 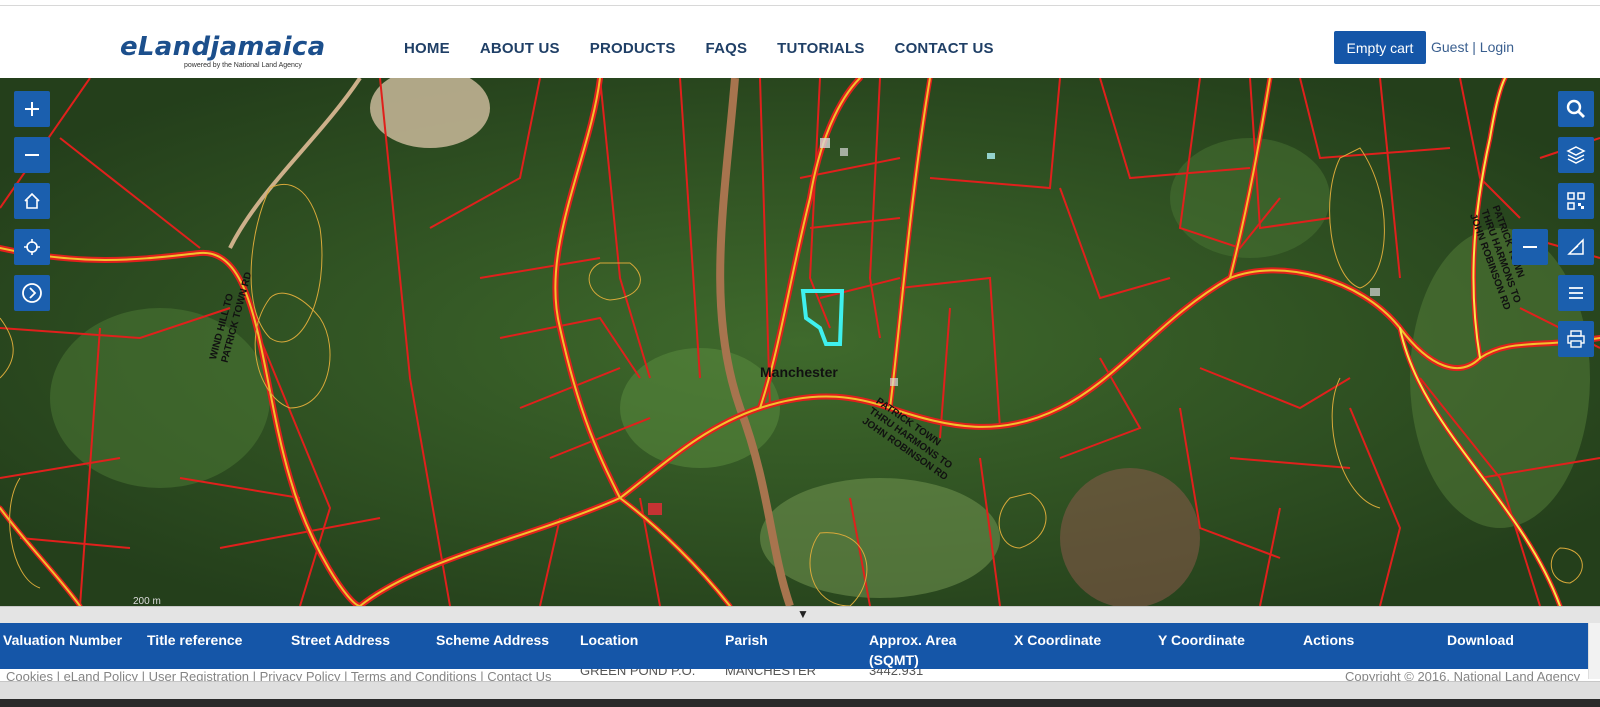 What do you see at coordinates (493, 640) in the screenshot?
I see `col-scheme-address: Scheme Address` at bounding box center [493, 640].